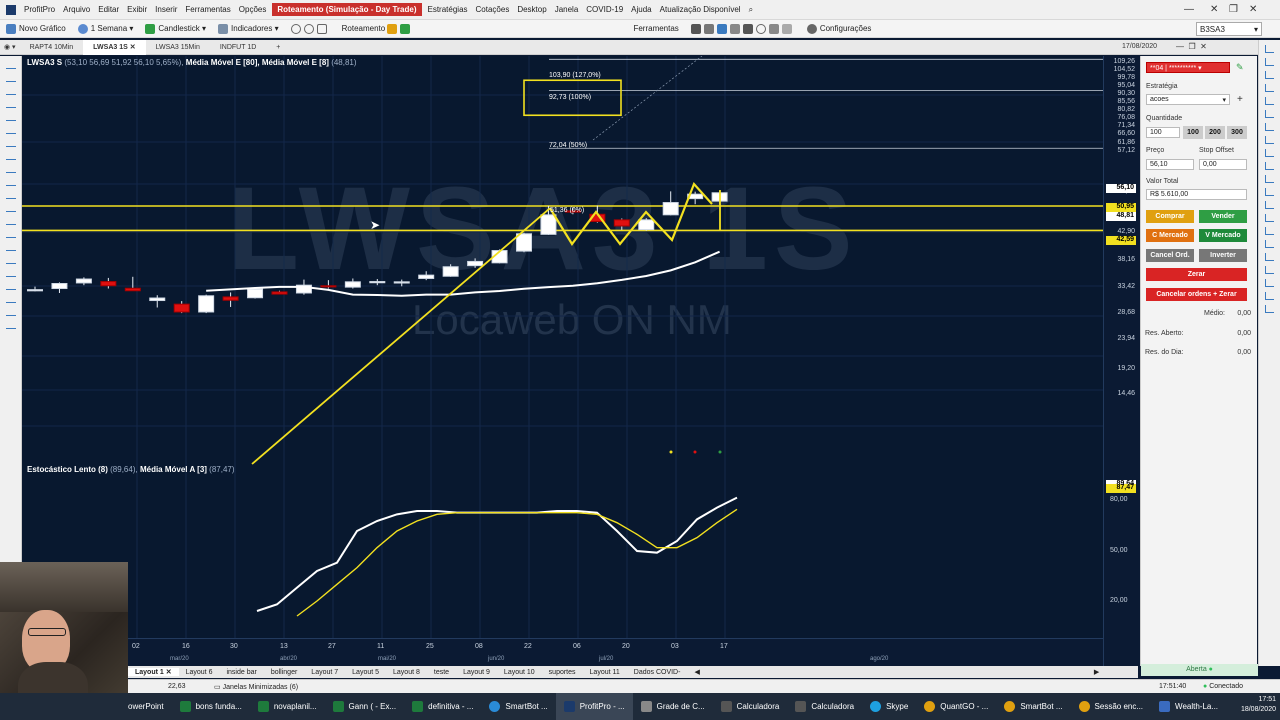 This screenshot has width=1280, height=720. What do you see at coordinates (347, 9) in the screenshot?
I see `routing-mode-badge: Roteamento (Simulação - Day Trade)` at bounding box center [347, 9].